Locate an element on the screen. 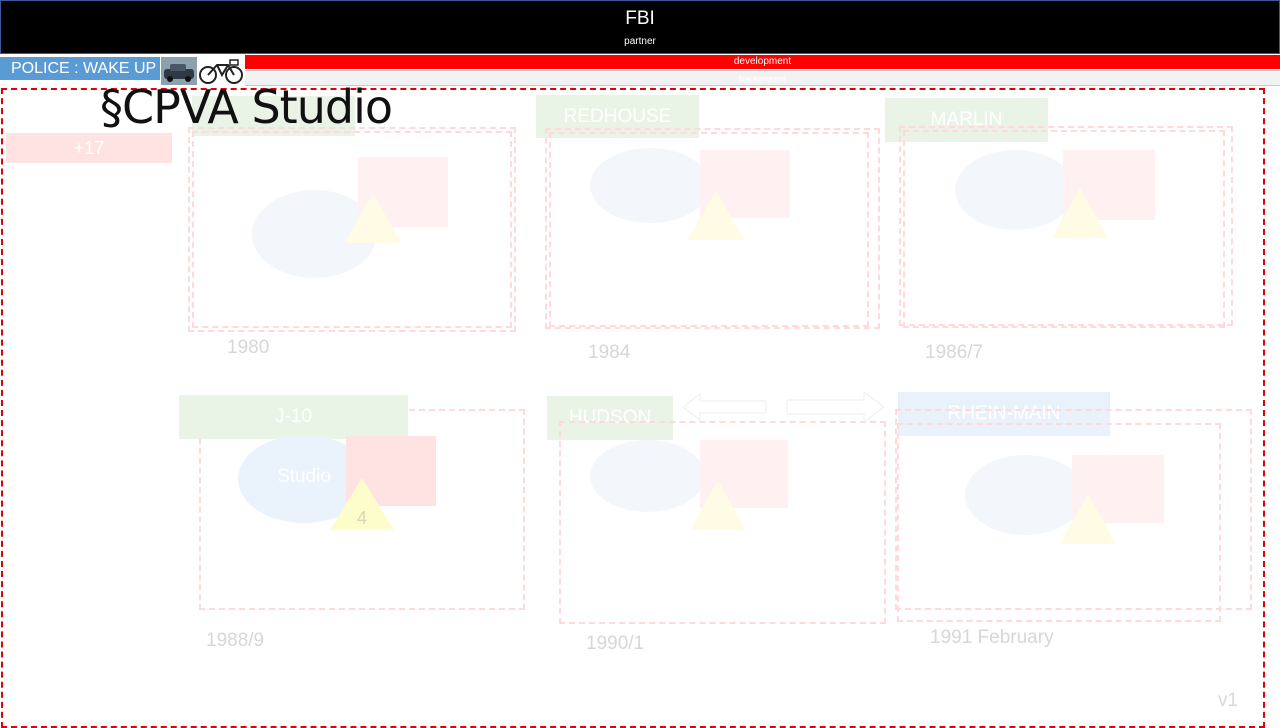  header-title: FBI is located at coordinates (640, 18).